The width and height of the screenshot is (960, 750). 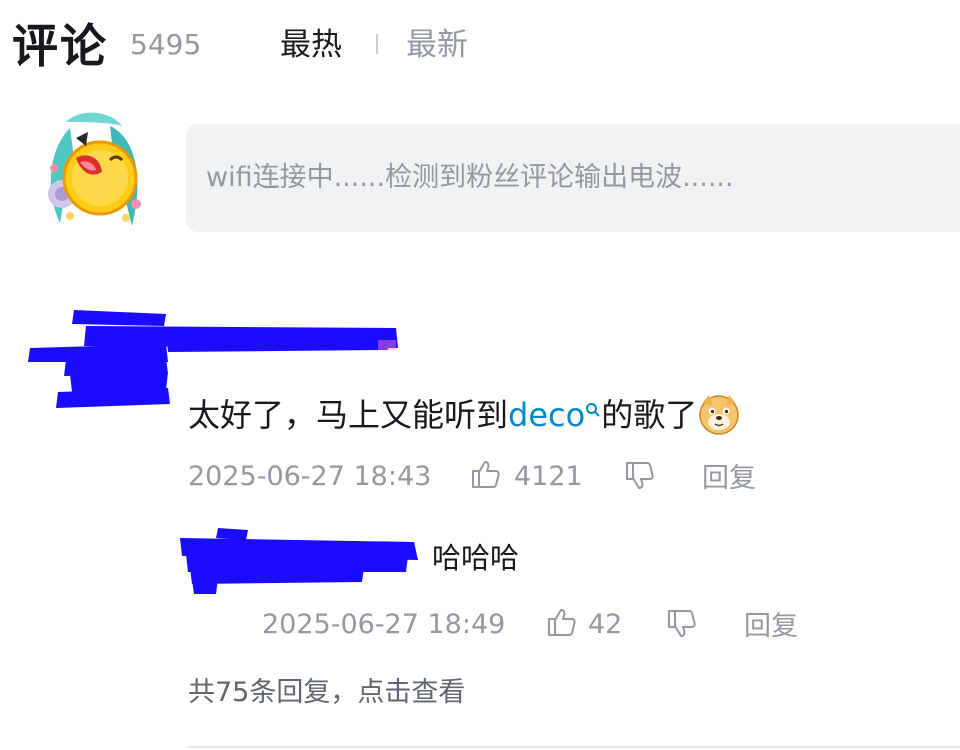 I want to click on user-avatar, so click(x=95, y=172).